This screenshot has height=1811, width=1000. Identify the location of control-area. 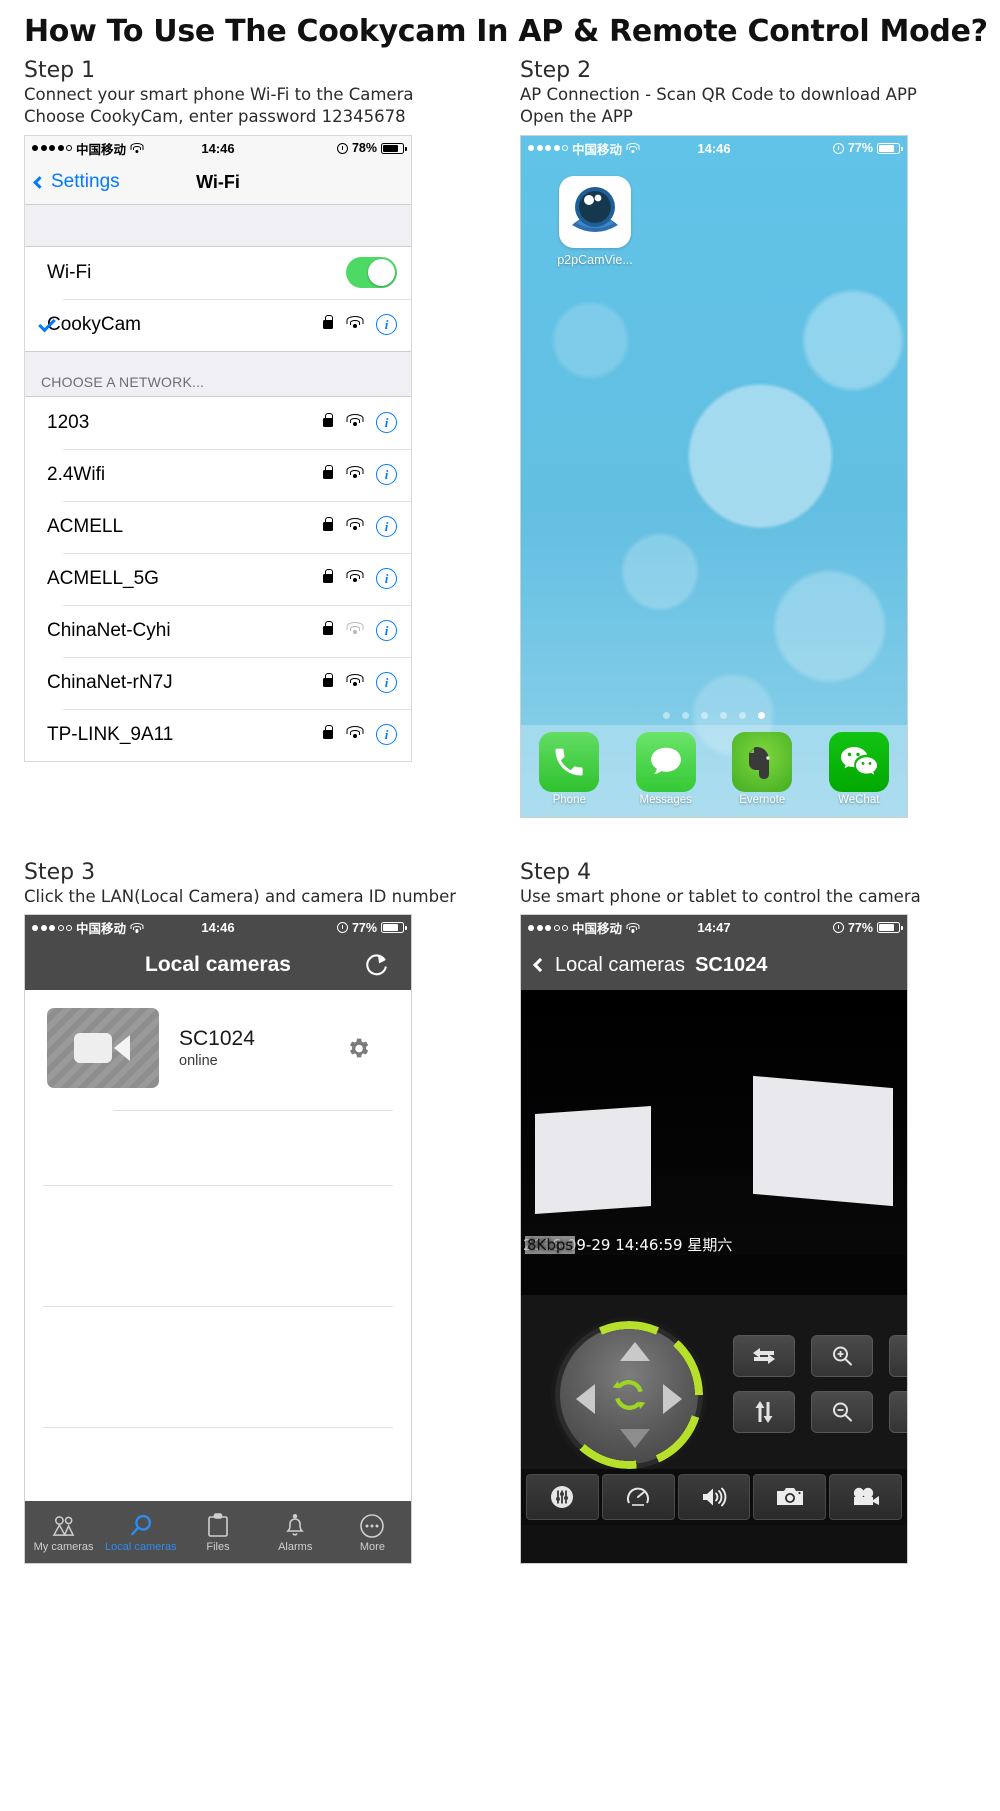
(714, 1410).